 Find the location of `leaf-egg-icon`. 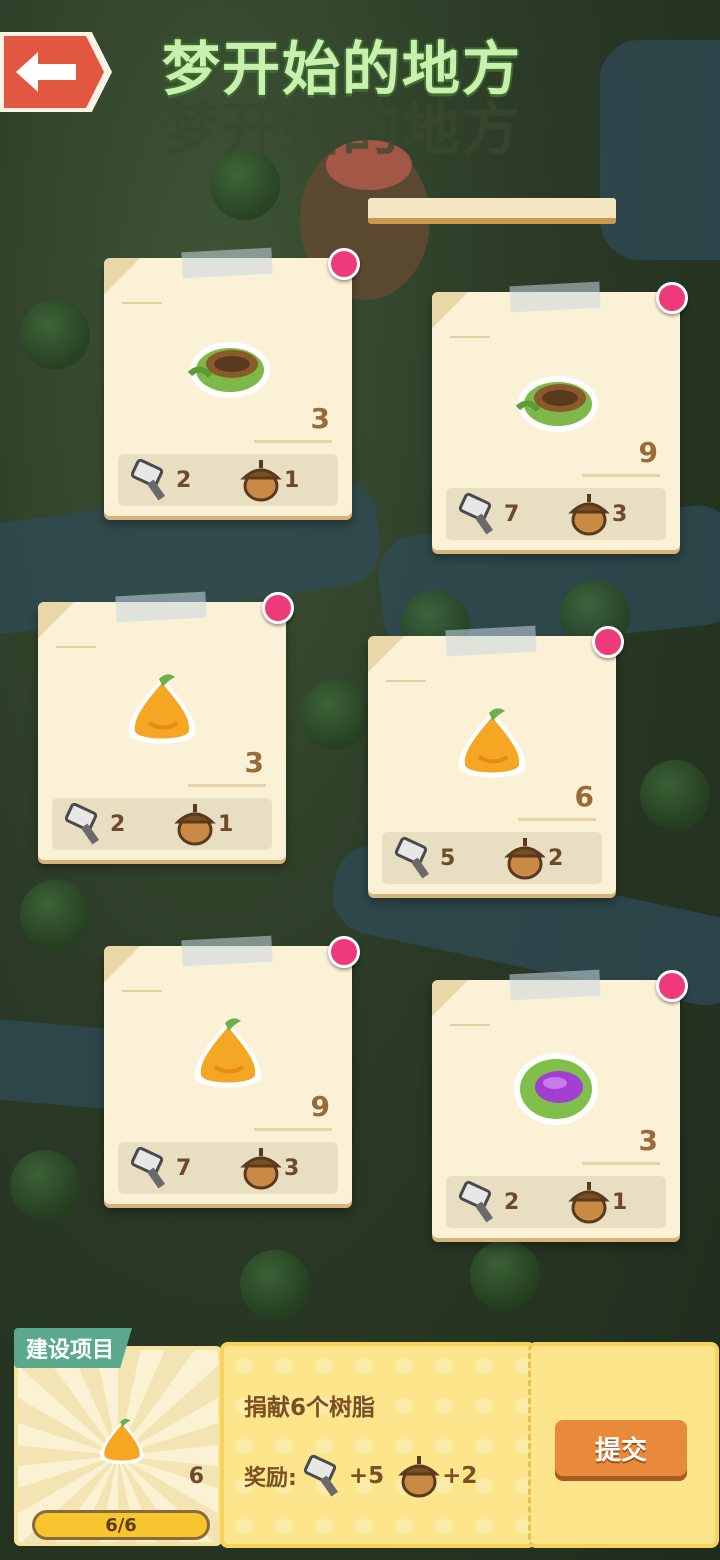

leaf-egg-icon is located at coordinates (556, 1088).